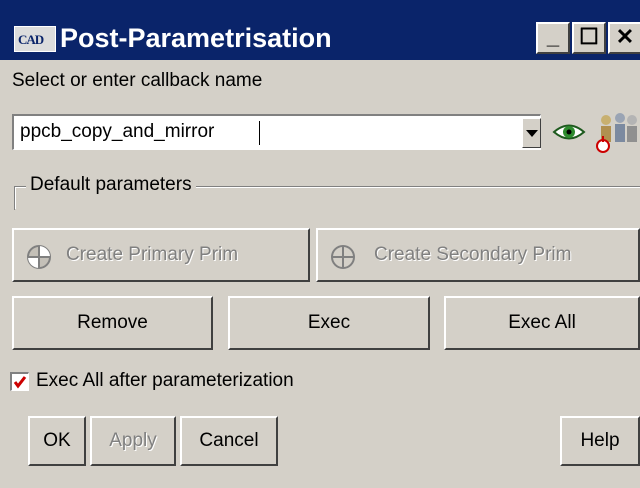 The image size is (640, 488). I want to click on eye-icon, so click(569, 132).